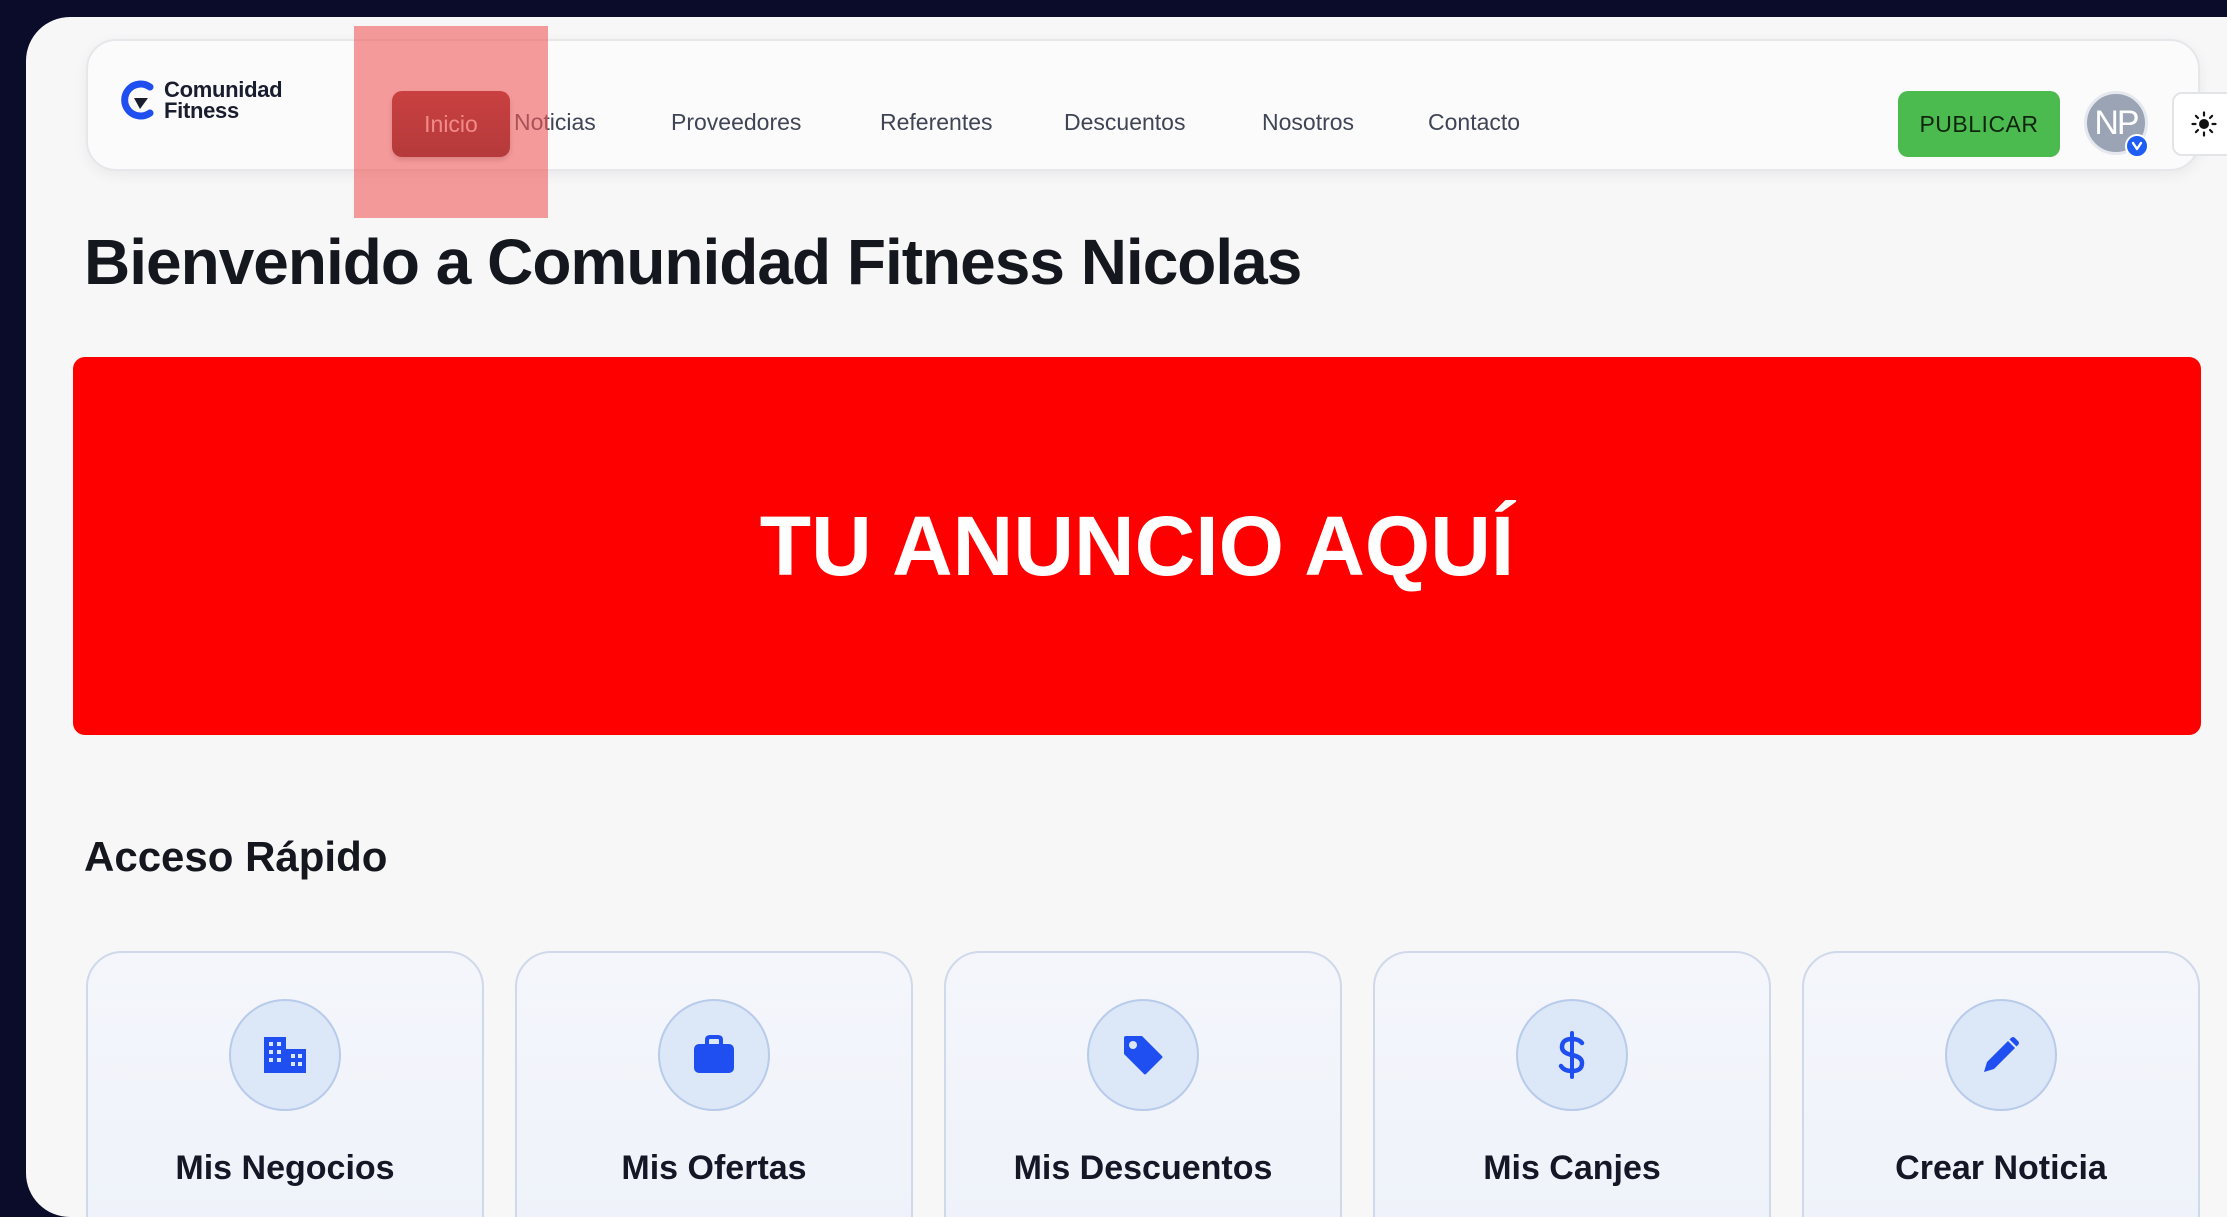 This screenshot has width=2227, height=1217. I want to click on logo-icon, so click(137, 100).